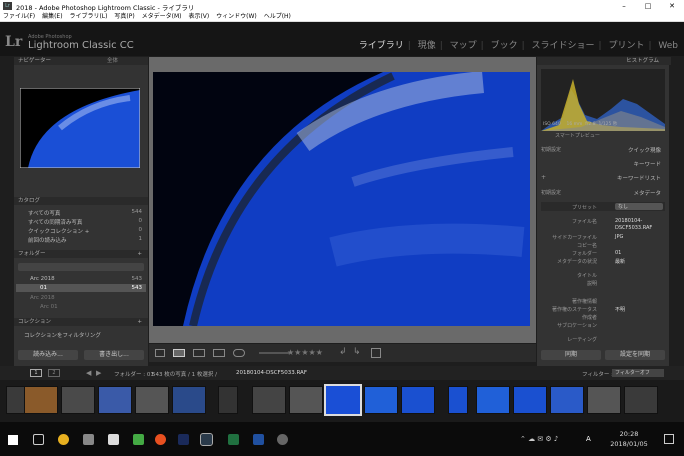 This screenshot has height=456, width=684. I want to click on folder-item-selected: 01, so click(43, 288).